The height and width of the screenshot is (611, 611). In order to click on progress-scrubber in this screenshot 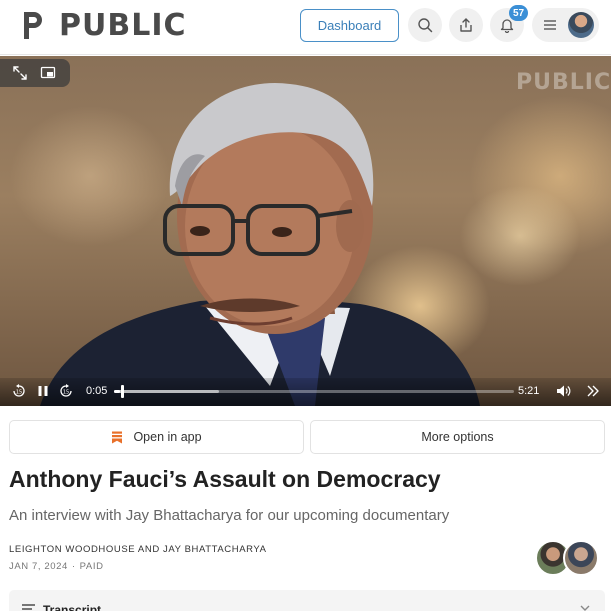, I will do `click(314, 391)`.